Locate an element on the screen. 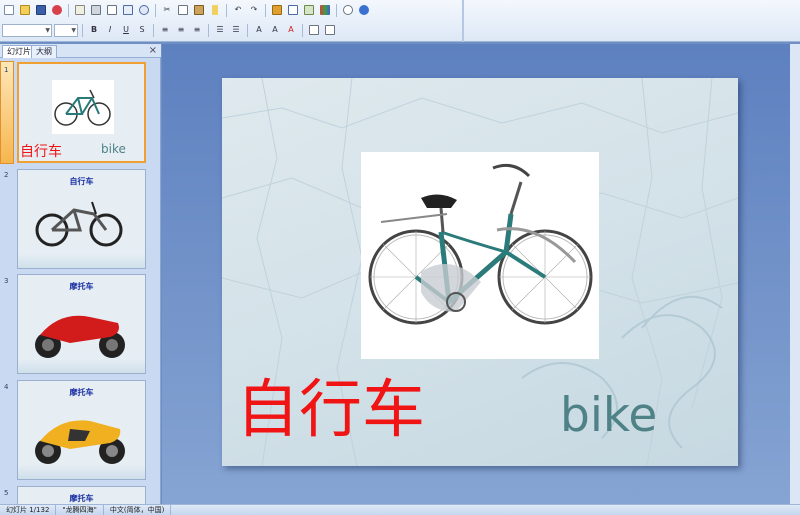 The image size is (800, 515). language-indicator: 中文(简体，中国) is located at coordinates (138, 510).